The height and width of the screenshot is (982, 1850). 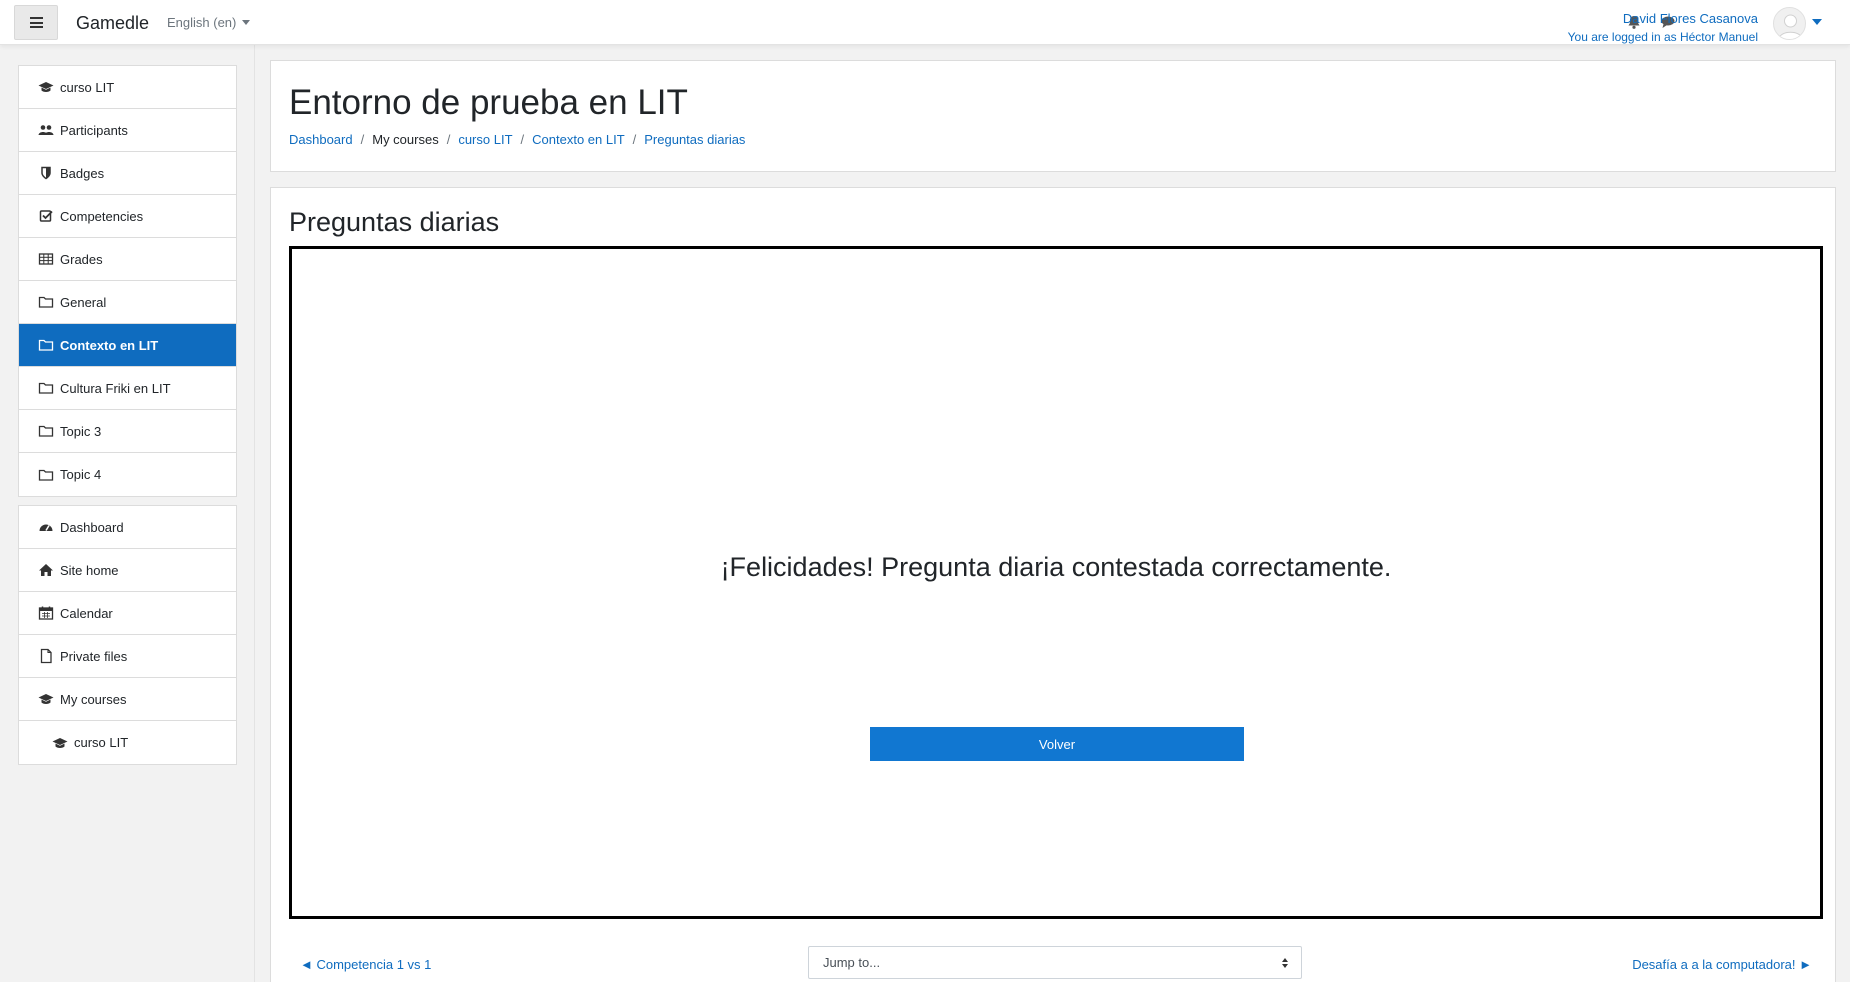 What do you see at coordinates (1663, 37) in the screenshot?
I see `logged-in-as: You are logged in as Héctor Manuel` at bounding box center [1663, 37].